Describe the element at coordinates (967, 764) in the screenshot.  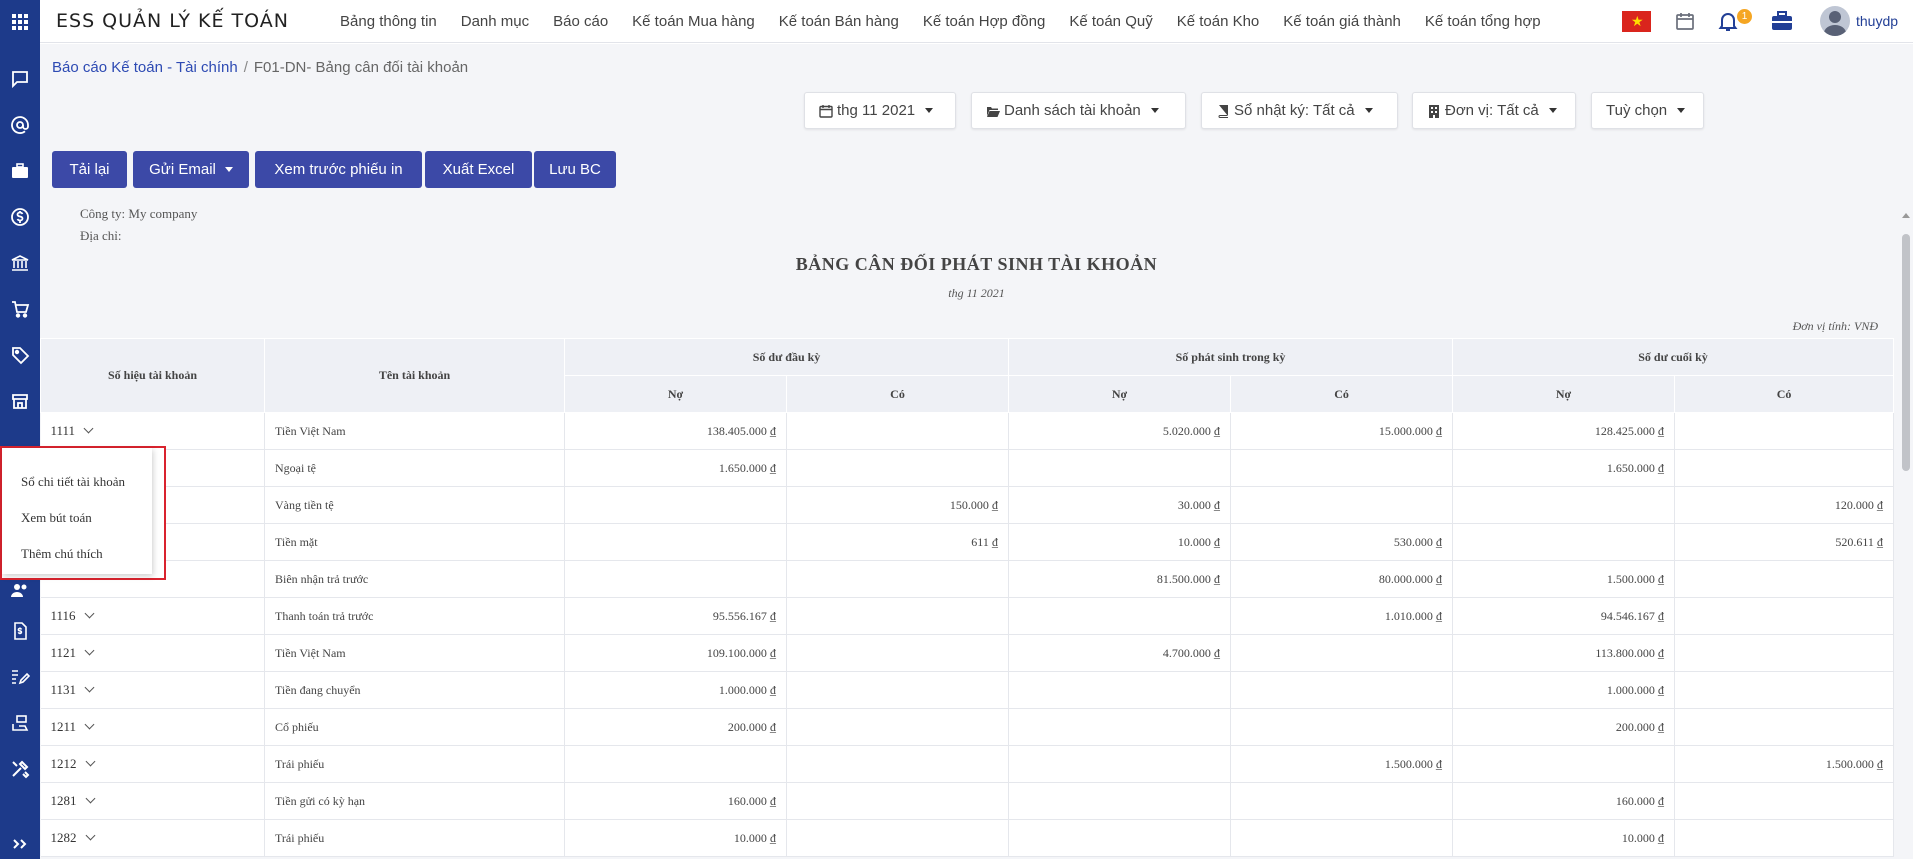
I see `table-row: 1212 Trái phiếu 1.500.000 ₫ 1.500.000 ₫` at that location.